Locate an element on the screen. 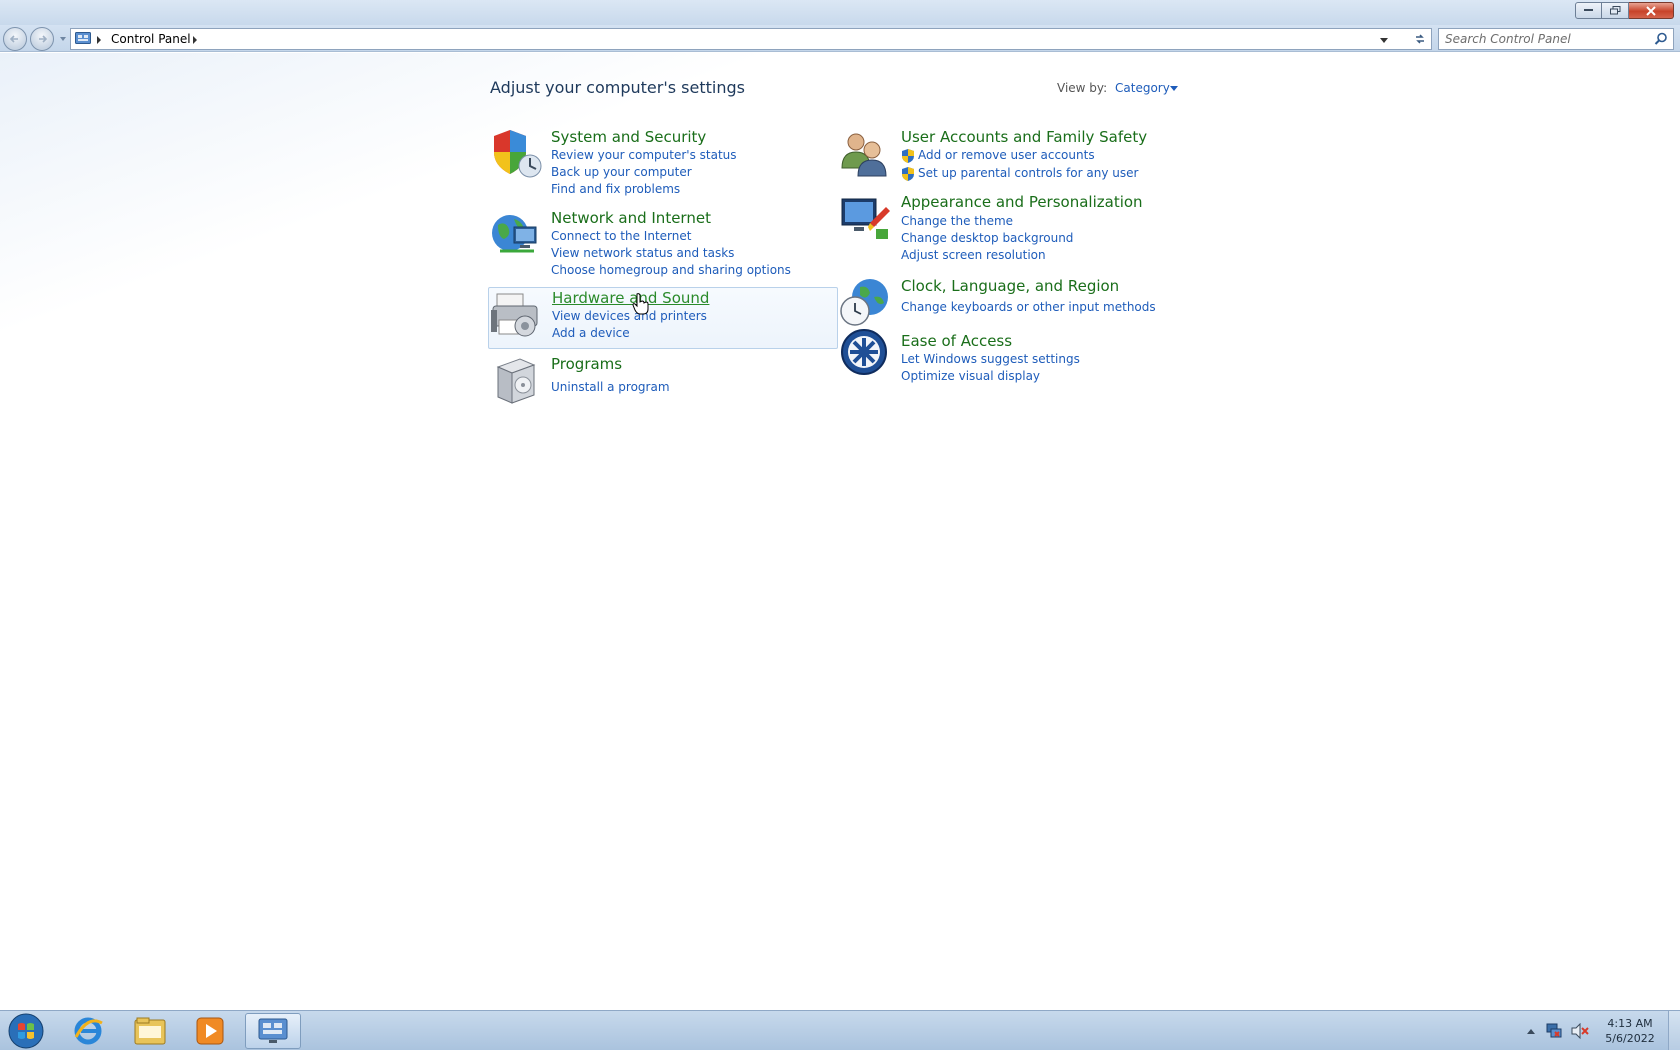 This screenshot has width=1680, height=1050. link-change-theme: Change the theme is located at coordinates (957, 221).